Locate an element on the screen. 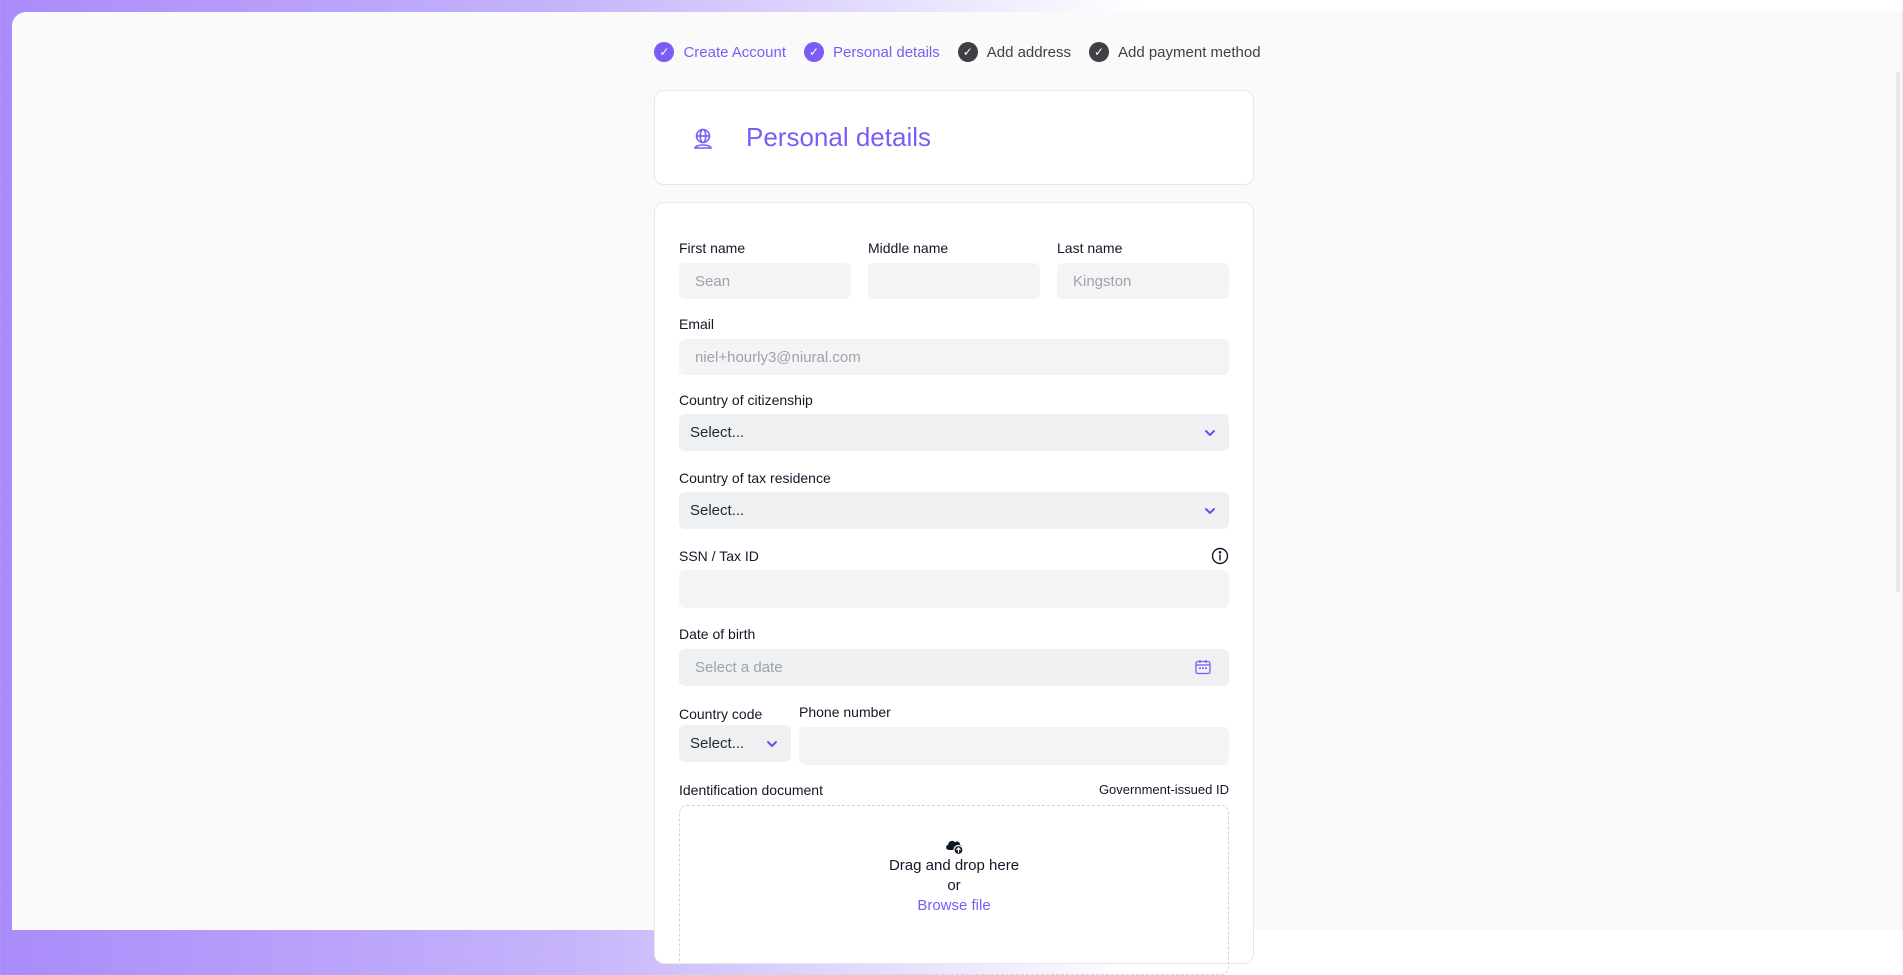  step-personal-details: ✓ Personal details is located at coordinates (872, 52).